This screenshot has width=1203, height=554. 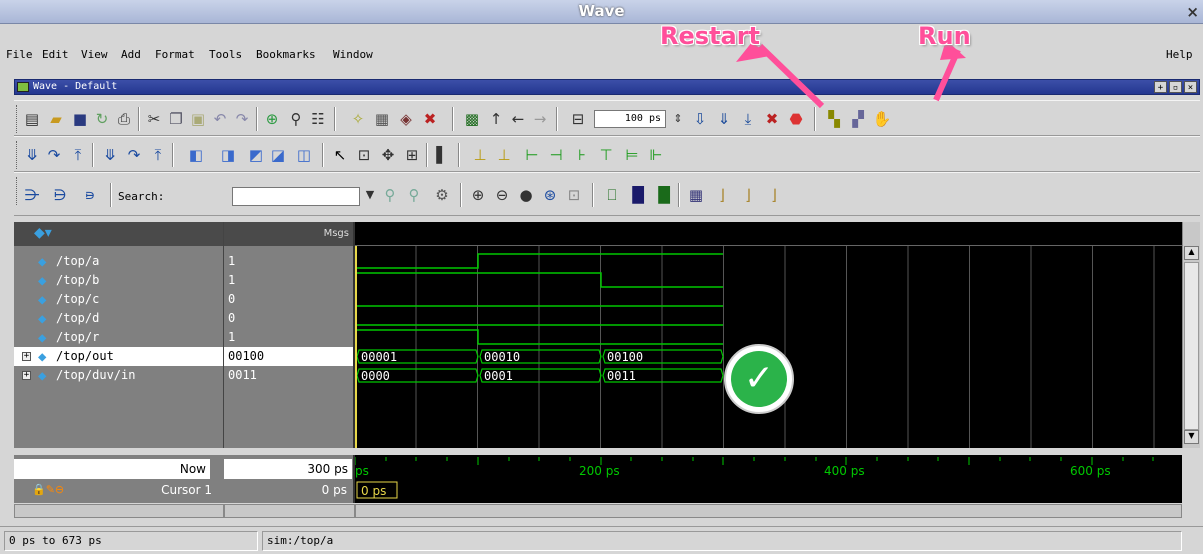 What do you see at coordinates (851, 74) in the screenshot?
I see `annotation-arrows` at bounding box center [851, 74].